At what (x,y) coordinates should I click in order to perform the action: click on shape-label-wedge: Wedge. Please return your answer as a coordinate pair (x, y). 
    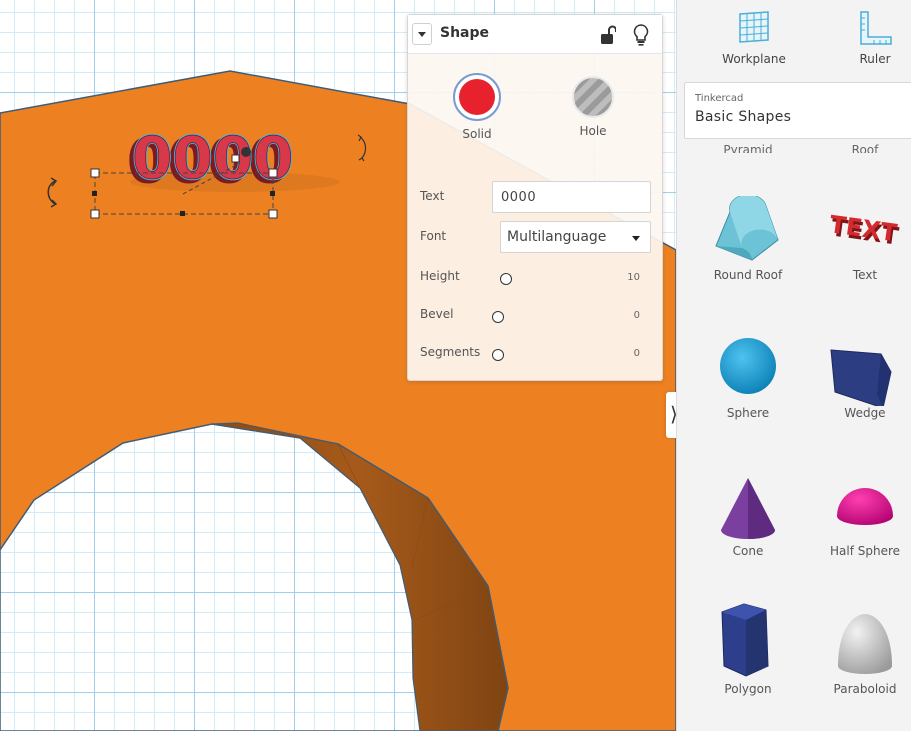
    Looking at the image, I should click on (865, 413).